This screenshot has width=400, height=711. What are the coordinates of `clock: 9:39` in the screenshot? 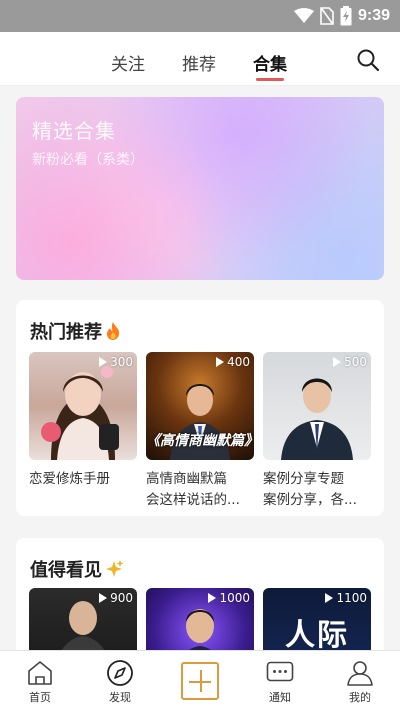 It's located at (373, 15).